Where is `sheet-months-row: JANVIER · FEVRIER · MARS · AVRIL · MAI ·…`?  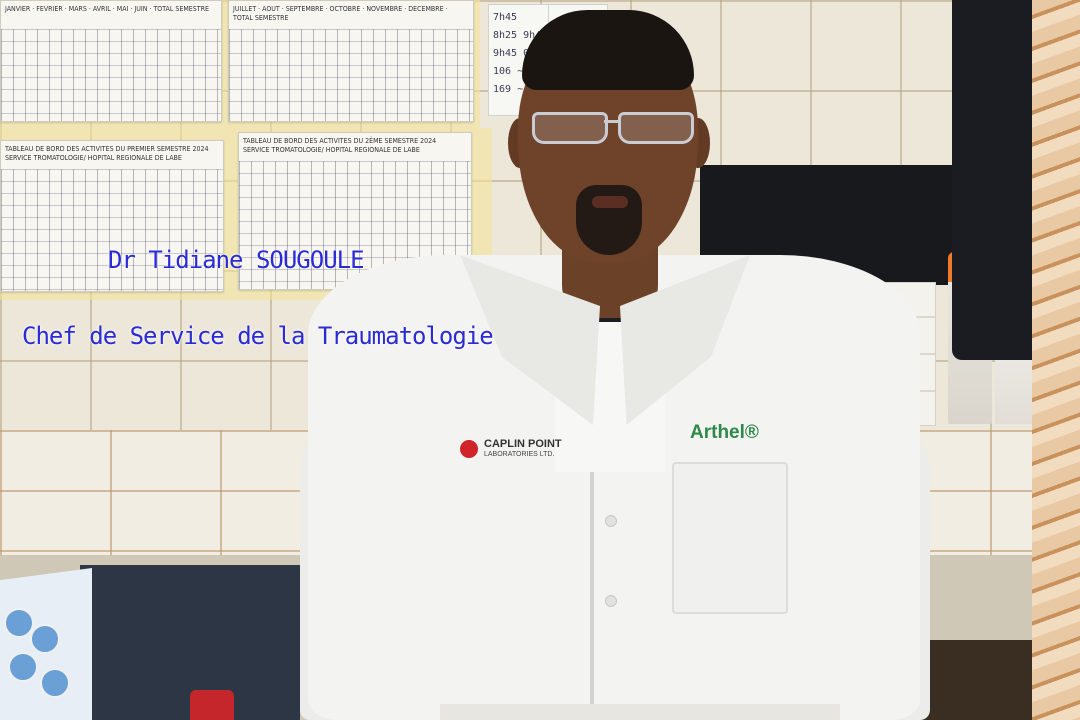 sheet-months-row: JANVIER · FEVRIER · MARS · AVRIL · MAI ·… is located at coordinates (107, 9).